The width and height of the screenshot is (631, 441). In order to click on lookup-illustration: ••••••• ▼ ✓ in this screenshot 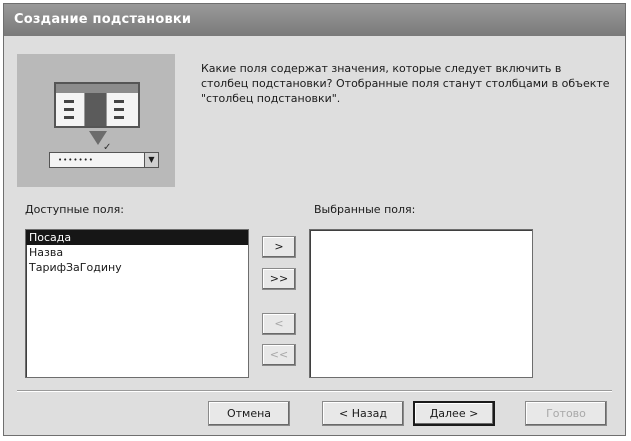, I will do `click(96, 120)`.